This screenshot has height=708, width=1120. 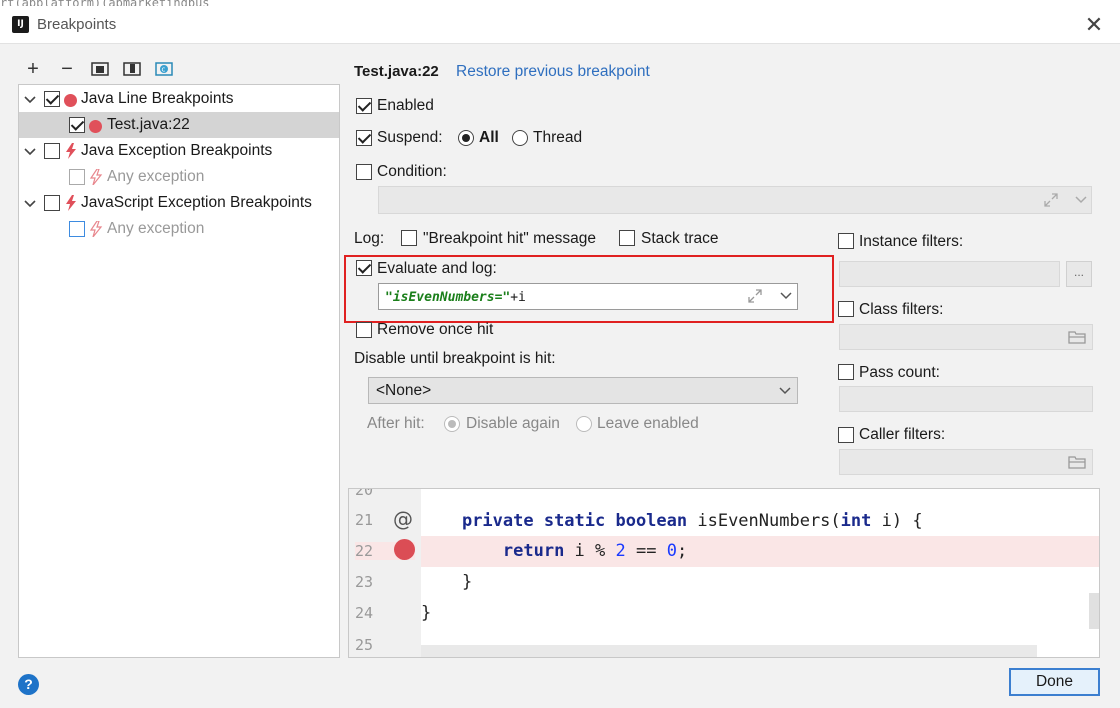 I want to click on code-line-24: }, so click(x=426, y=613).